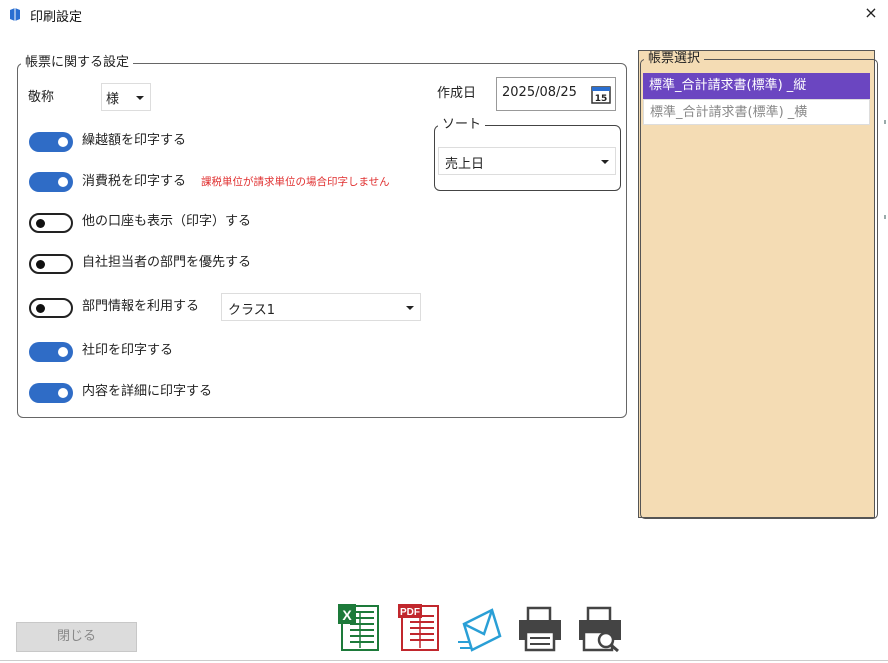 The image size is (888, 663). What do you see at coordinates (77, 63) in the screenshot?
I see `form-settings-legend: 帳票に関する設定` at bounding box center [77, 63].